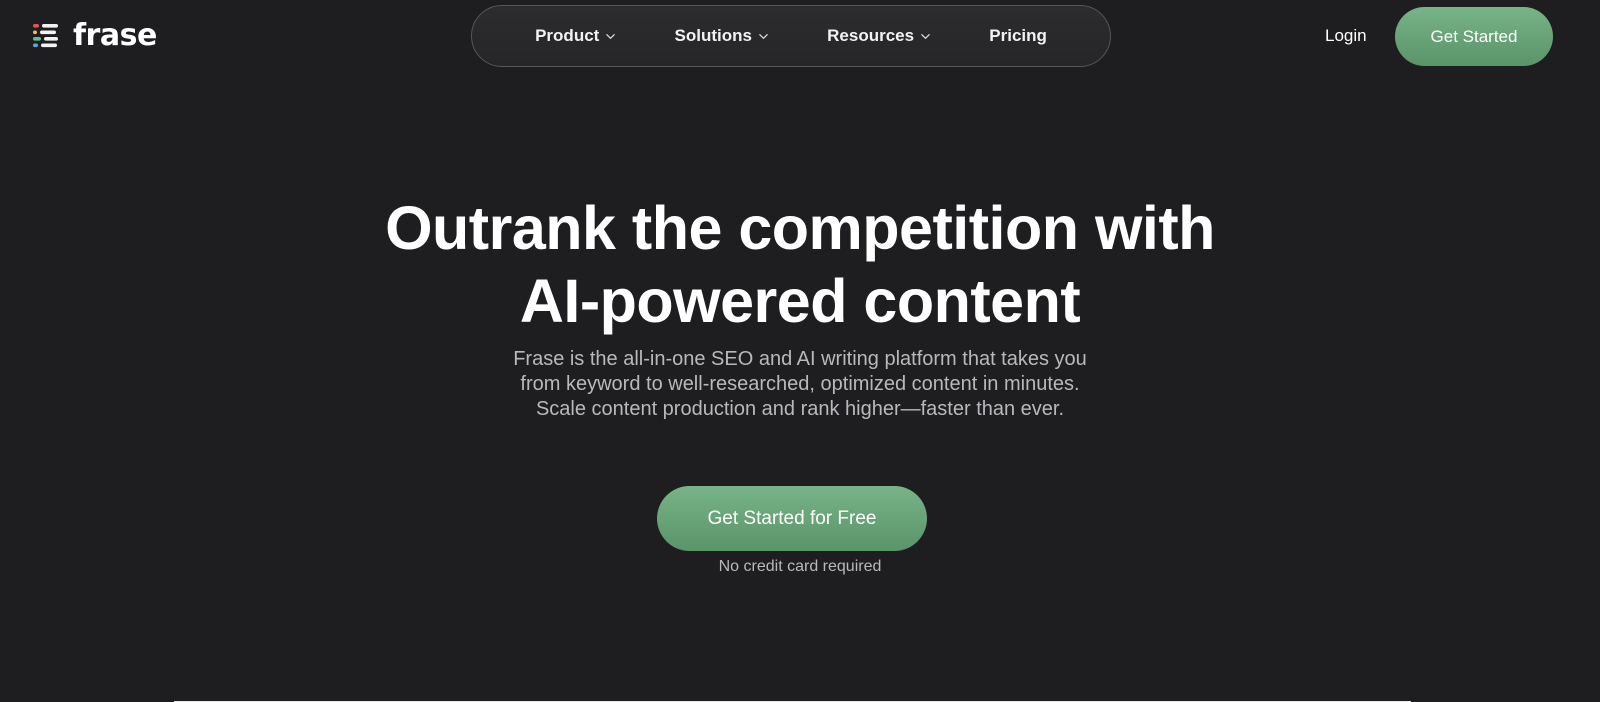  I want to click on nav-item-resources: Resources, so click(879, 36).